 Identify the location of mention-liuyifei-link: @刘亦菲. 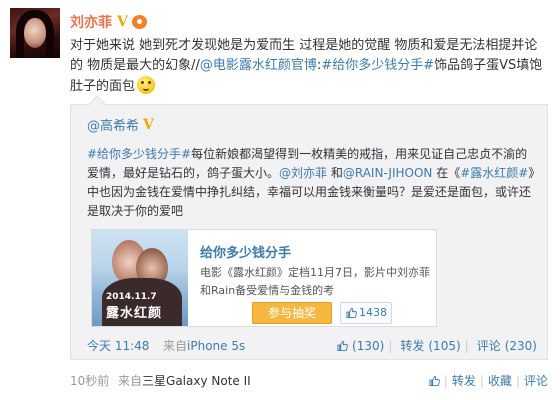
(303, 173).